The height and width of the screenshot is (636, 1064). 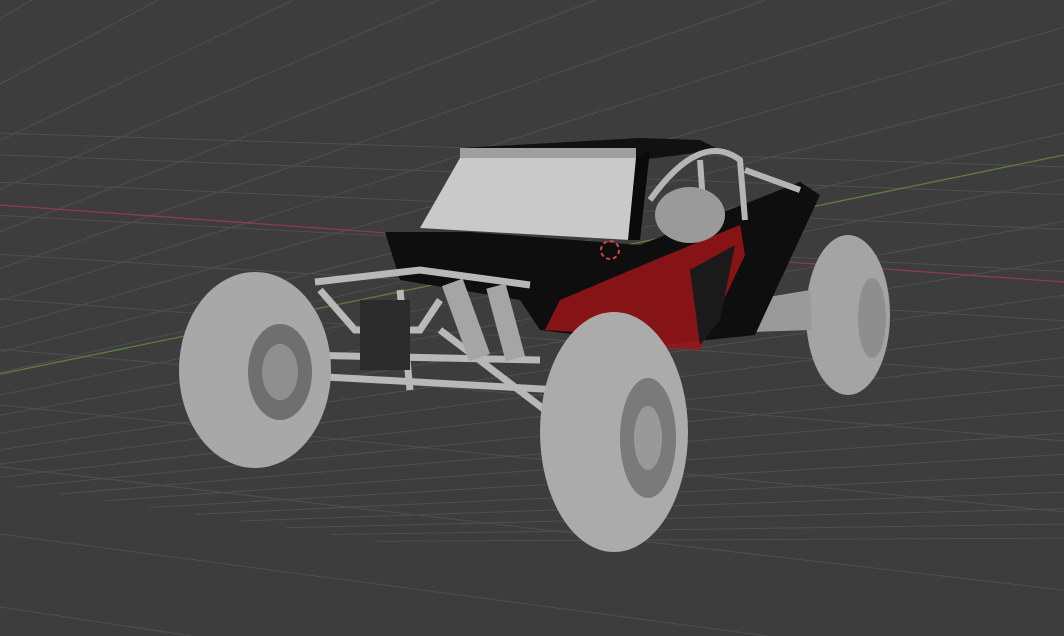 I want to click on front-right-wheel, so click(x=614, y=432).